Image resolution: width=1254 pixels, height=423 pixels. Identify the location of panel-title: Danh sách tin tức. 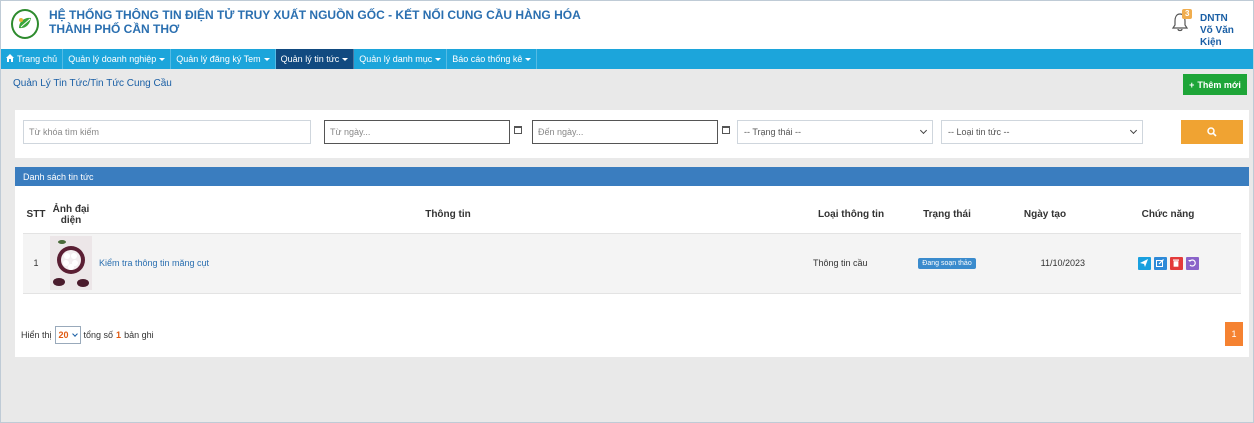
(632, 176).